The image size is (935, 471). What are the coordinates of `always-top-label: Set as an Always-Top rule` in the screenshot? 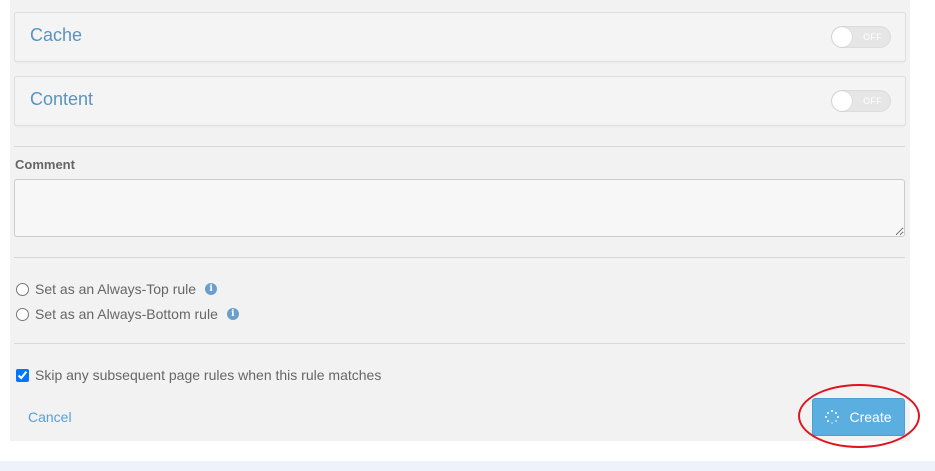 It's located at (115, 289).